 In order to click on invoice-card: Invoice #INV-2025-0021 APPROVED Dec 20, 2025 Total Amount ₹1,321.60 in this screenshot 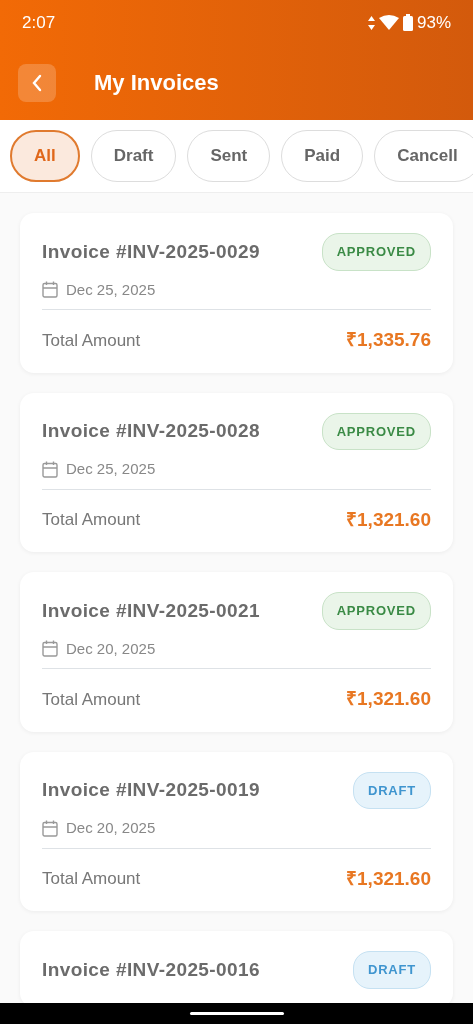, I will do `click(236, 652)`.